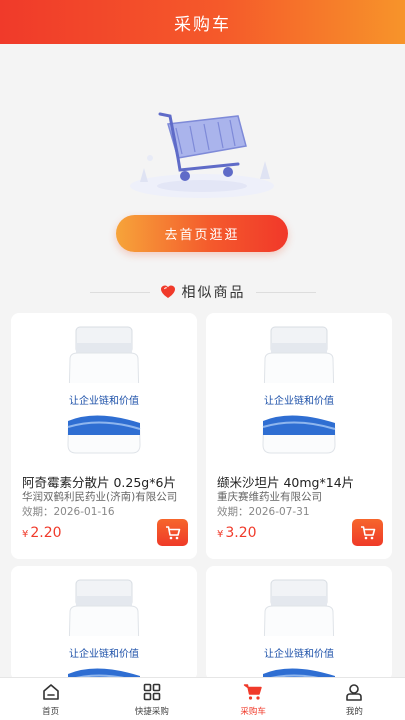 Image resolution: width=405 pixels, height=720 pixels. What do you see at coordinates (68, 512) in the screenshot?
I see `product-expiry: 效期：2026-01-16` at bounding box center [68, 512].